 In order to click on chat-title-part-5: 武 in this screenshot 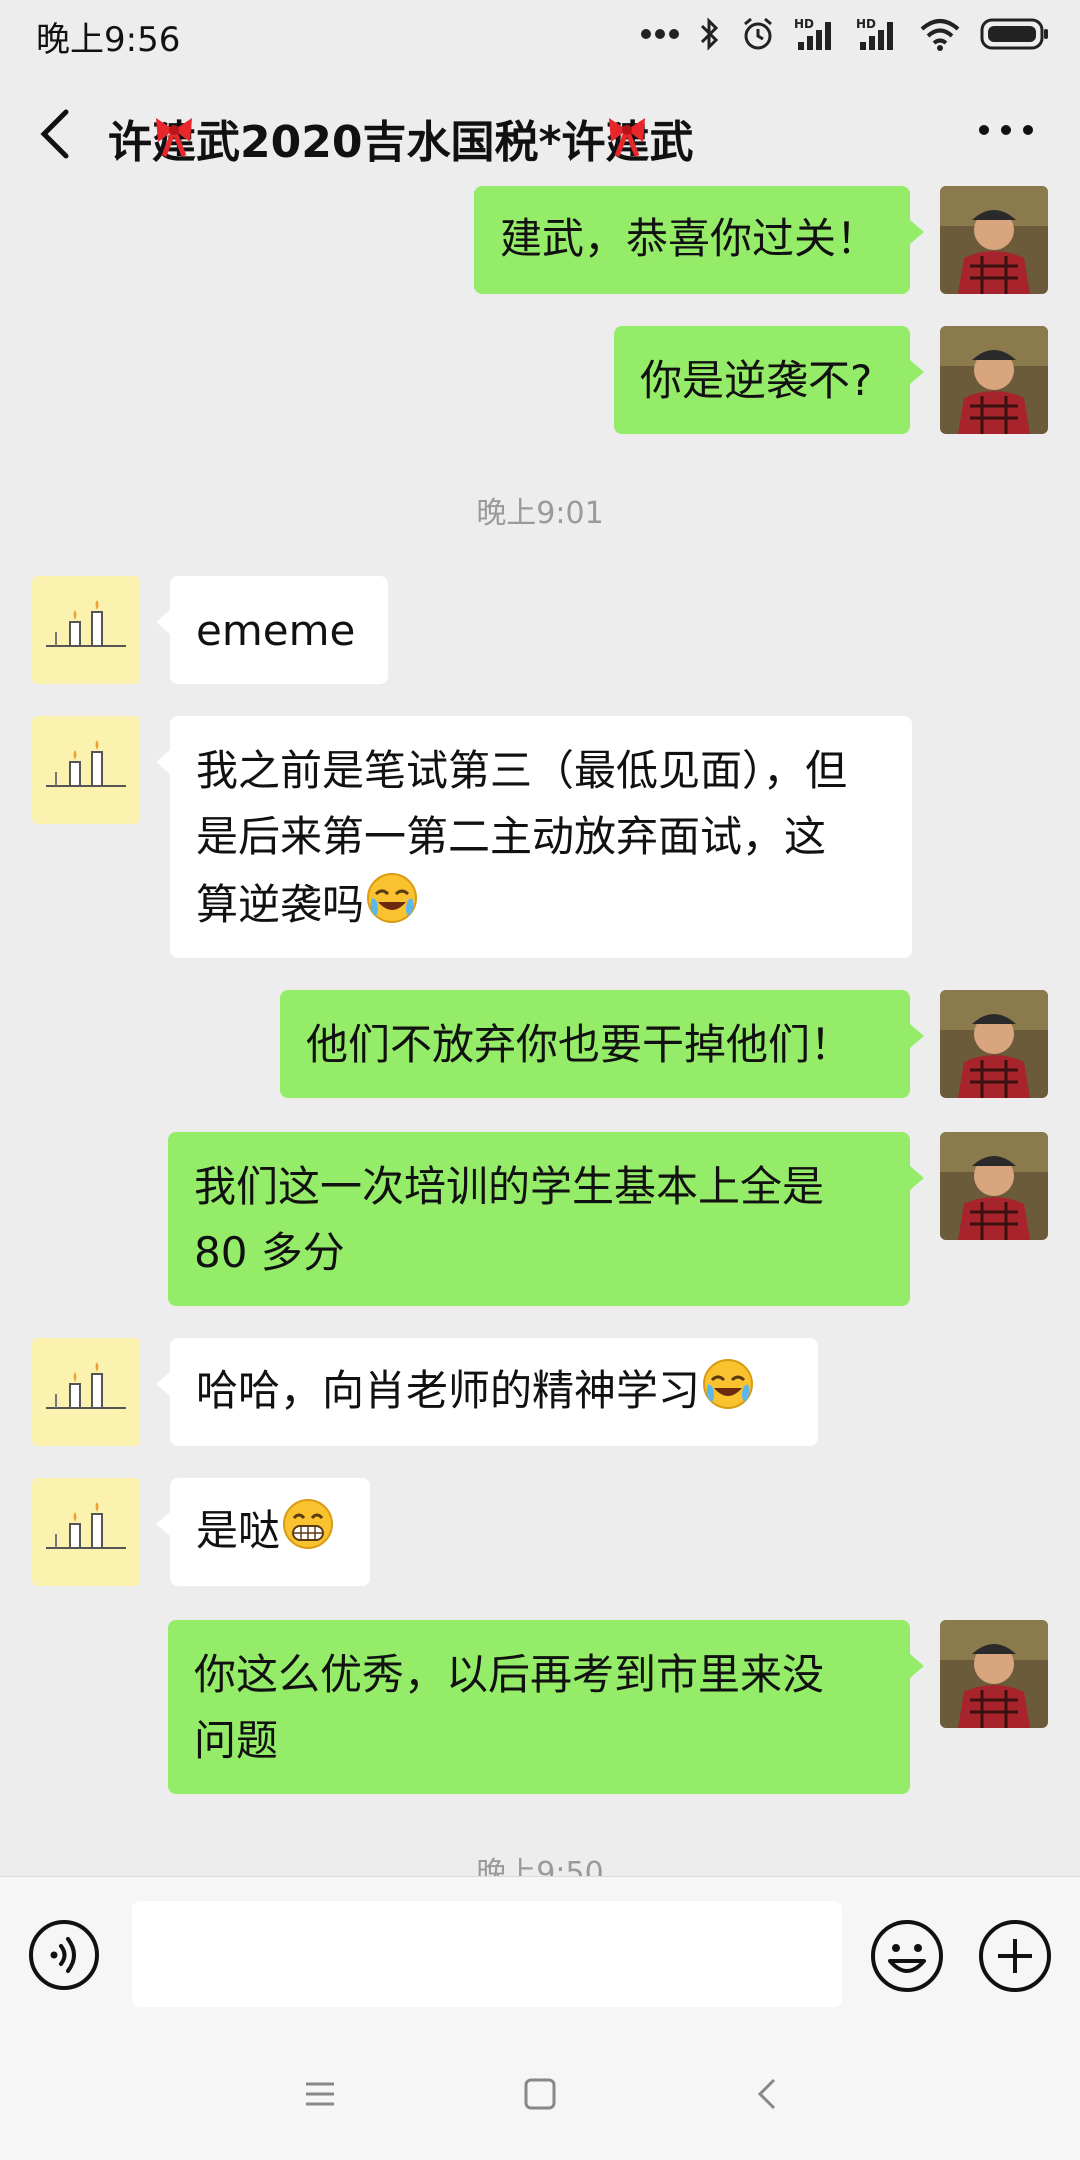, I will do `click(671, 142)`.